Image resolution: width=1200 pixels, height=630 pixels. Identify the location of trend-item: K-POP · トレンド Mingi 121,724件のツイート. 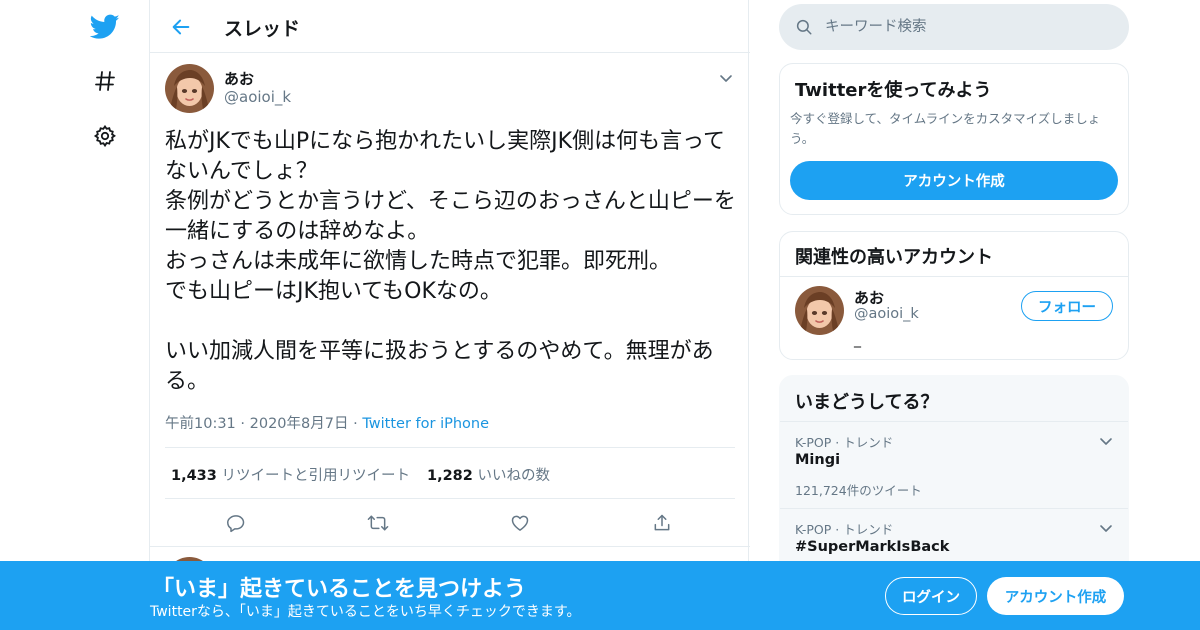
(954, 465).